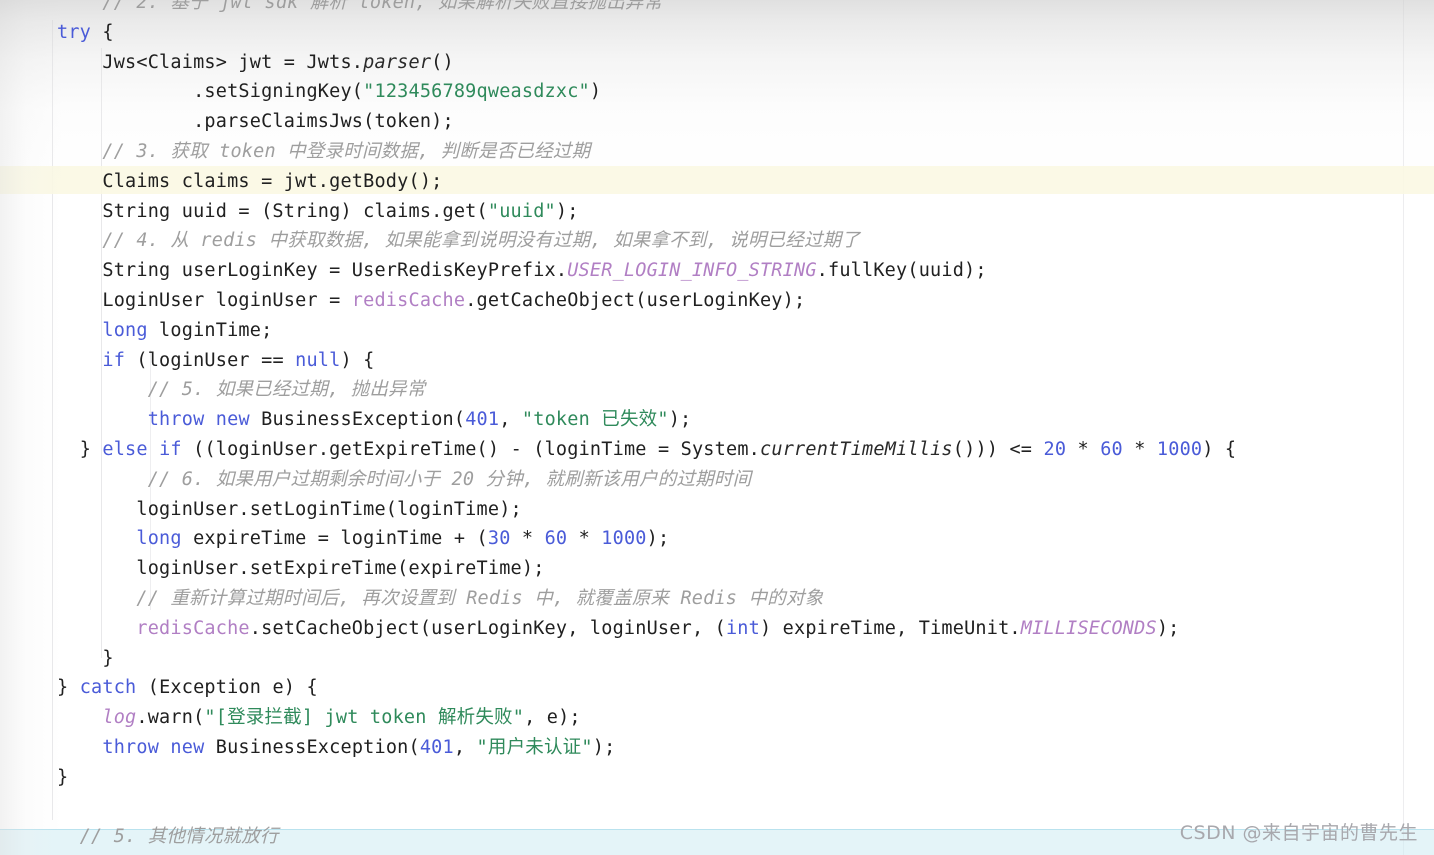 The height and width of the screenshot is (855, 1434). I want to click on code-token-sfld: log, so click(119, 718).